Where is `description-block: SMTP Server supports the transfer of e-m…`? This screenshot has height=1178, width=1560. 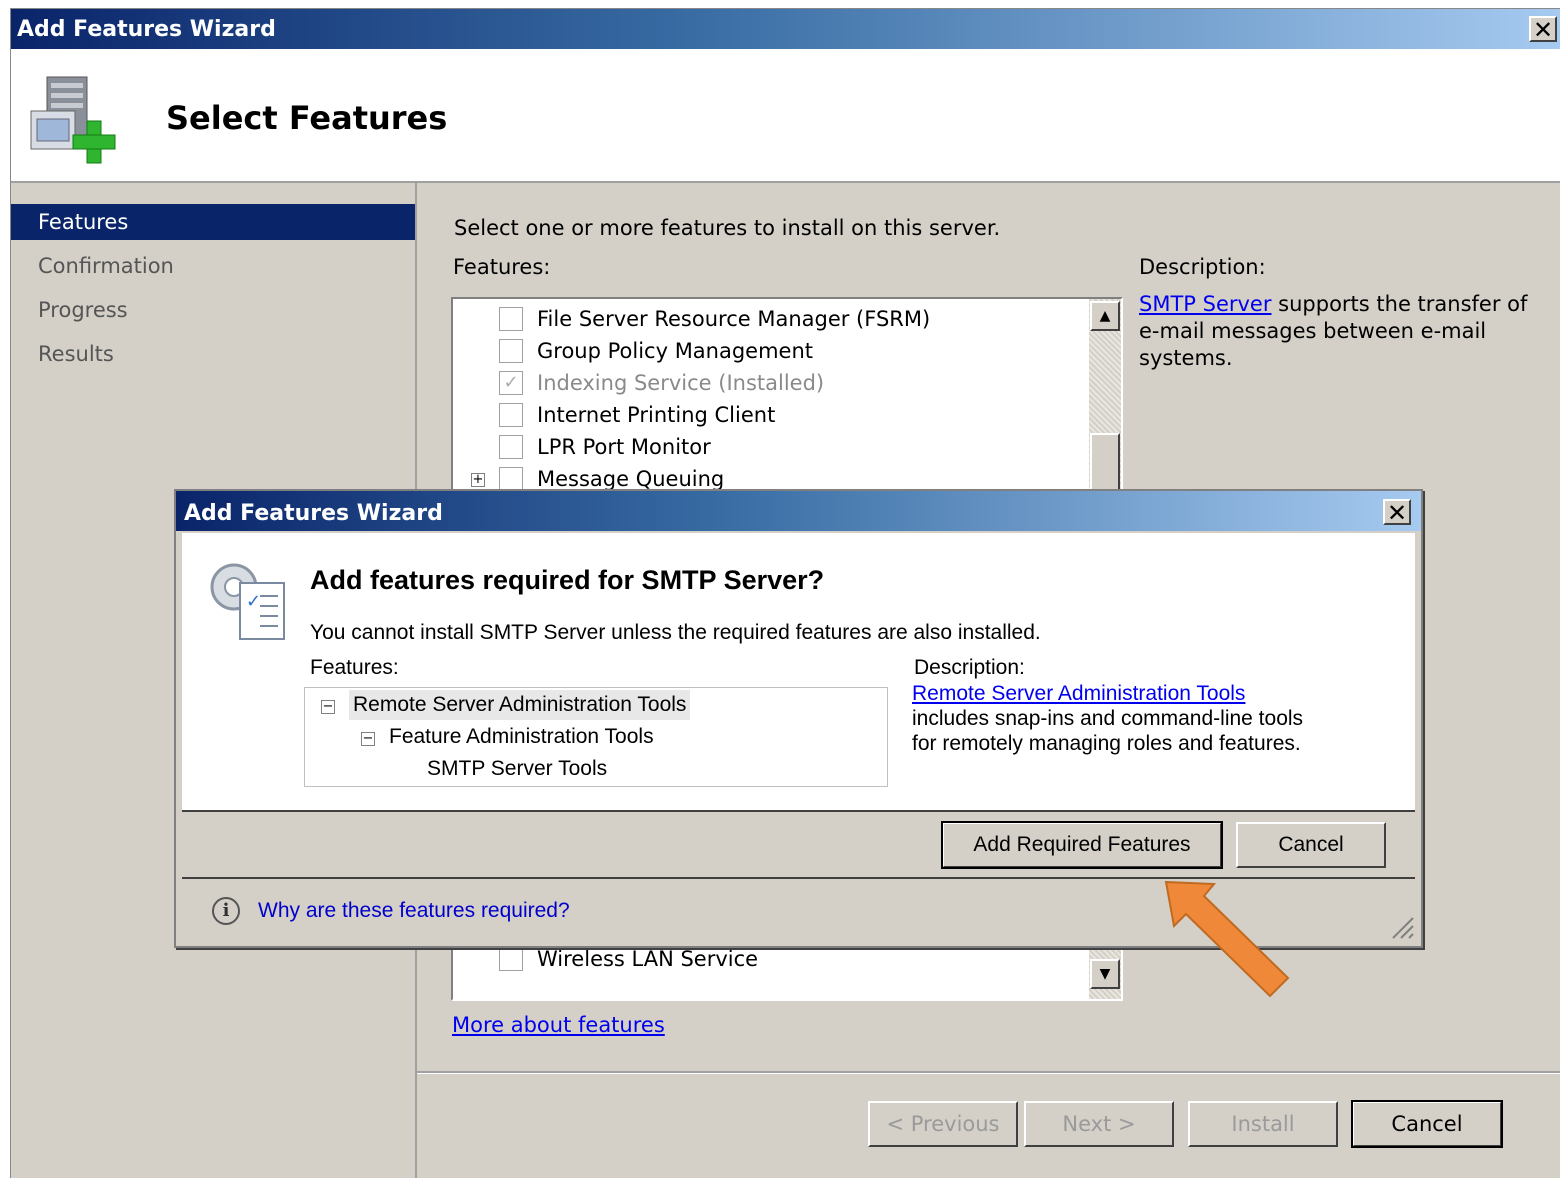 description-block: SMTP Server supports the transfer of e-m… is located at coordinates (1339, 331).